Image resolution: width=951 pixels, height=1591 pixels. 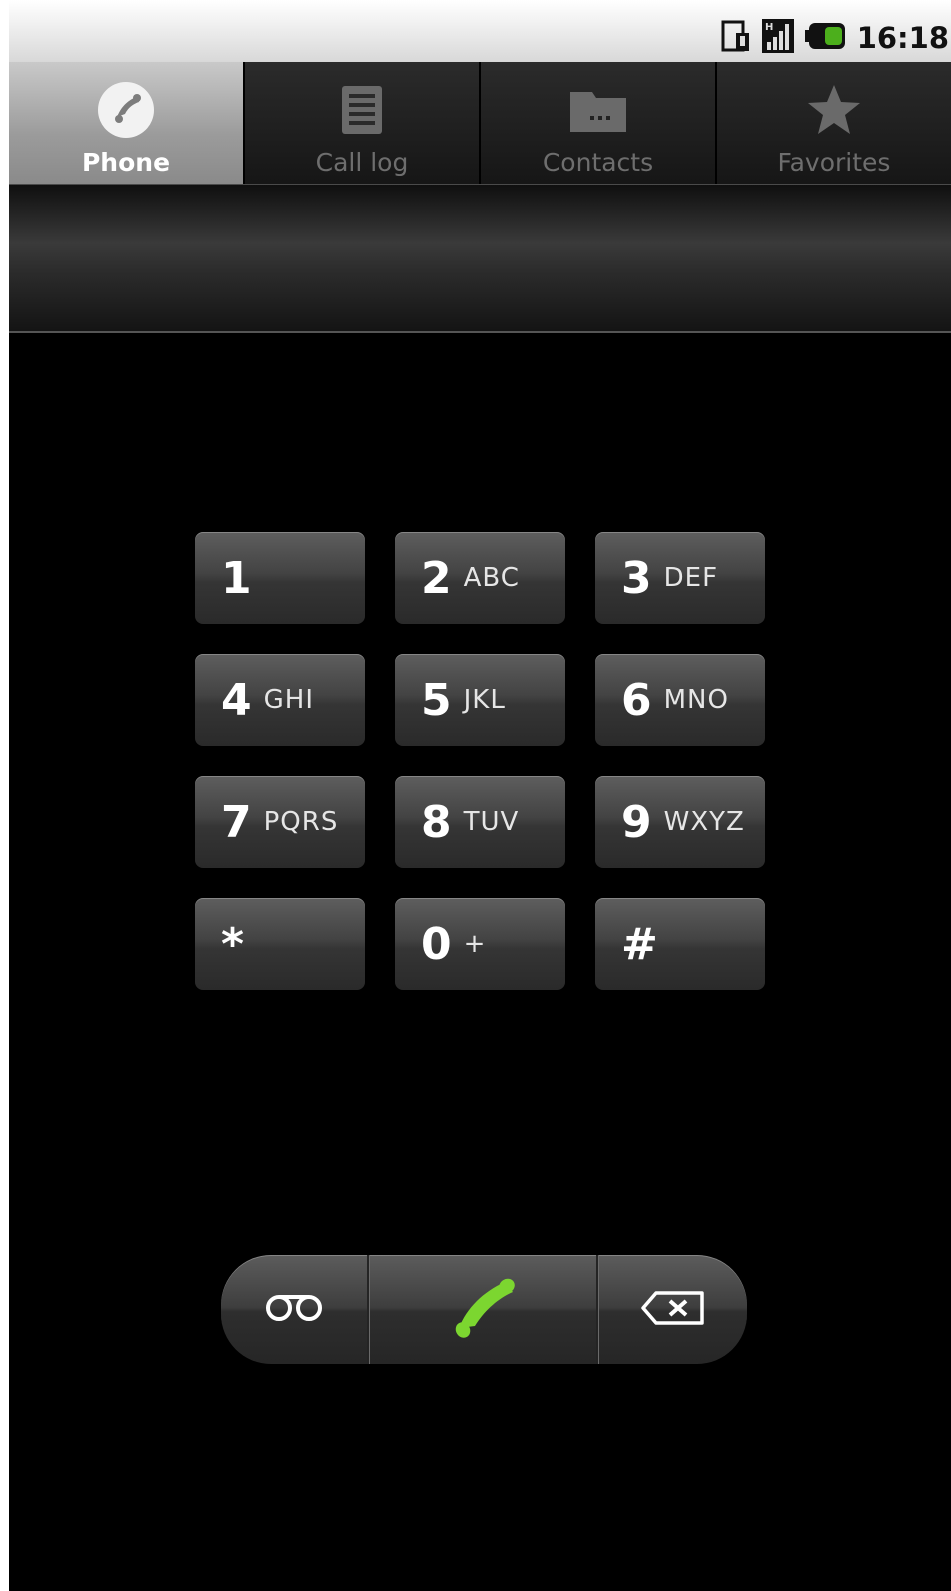 I want to click on key-6: 6 MNO, so click(x=680, y=700).